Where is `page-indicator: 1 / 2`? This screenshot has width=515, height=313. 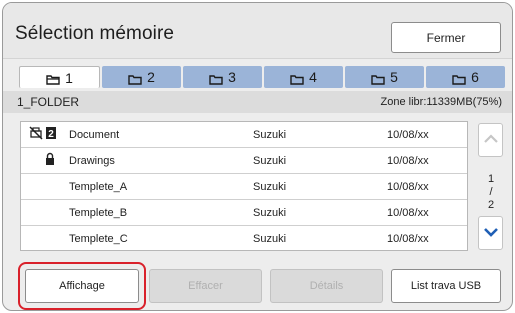 page-indicator: 1 / 2 is located at coordinates (491, 192).